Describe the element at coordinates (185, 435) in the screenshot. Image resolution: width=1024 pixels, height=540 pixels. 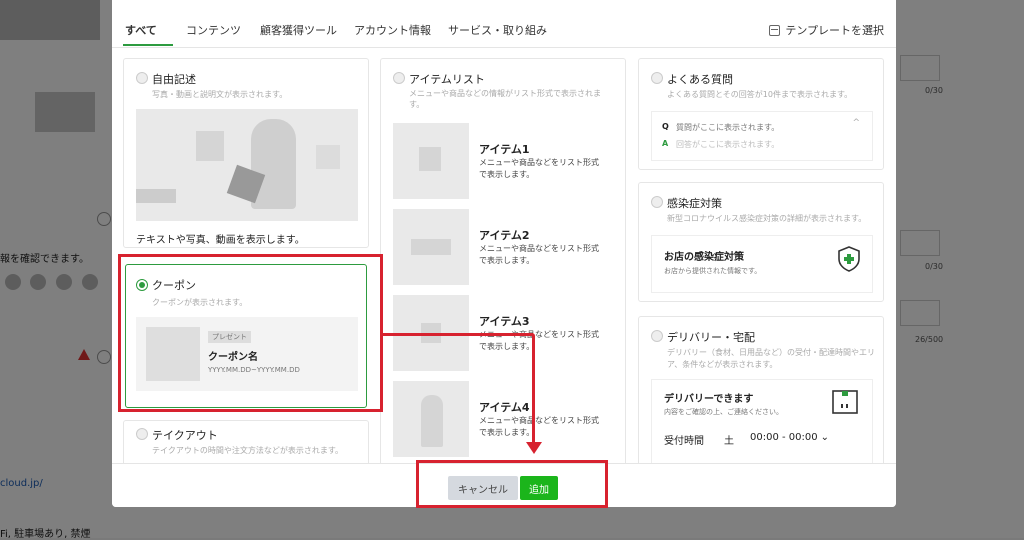
I see `card-title: テイクアウト` at that location.